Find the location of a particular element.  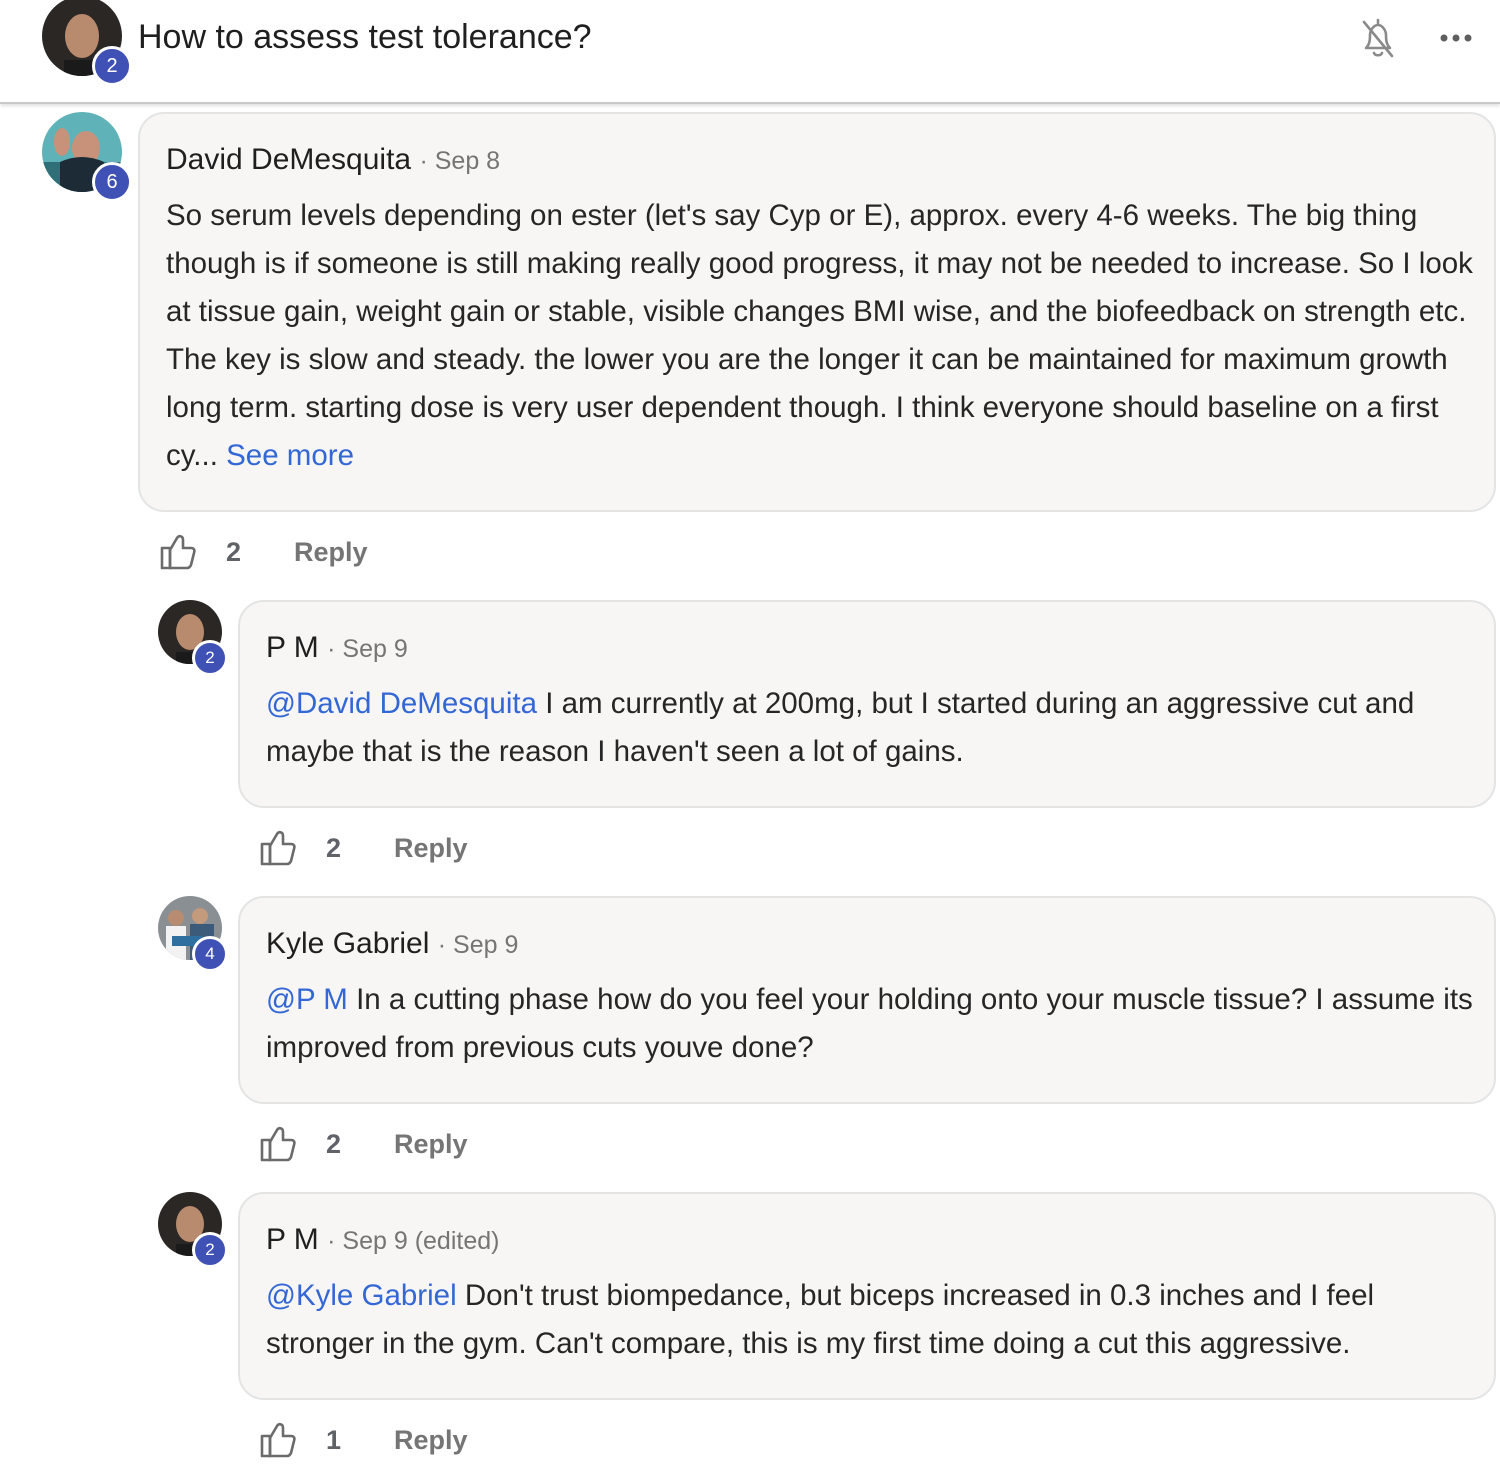

comment-actions: 1 Reply is located at coordinates (410, 1442).